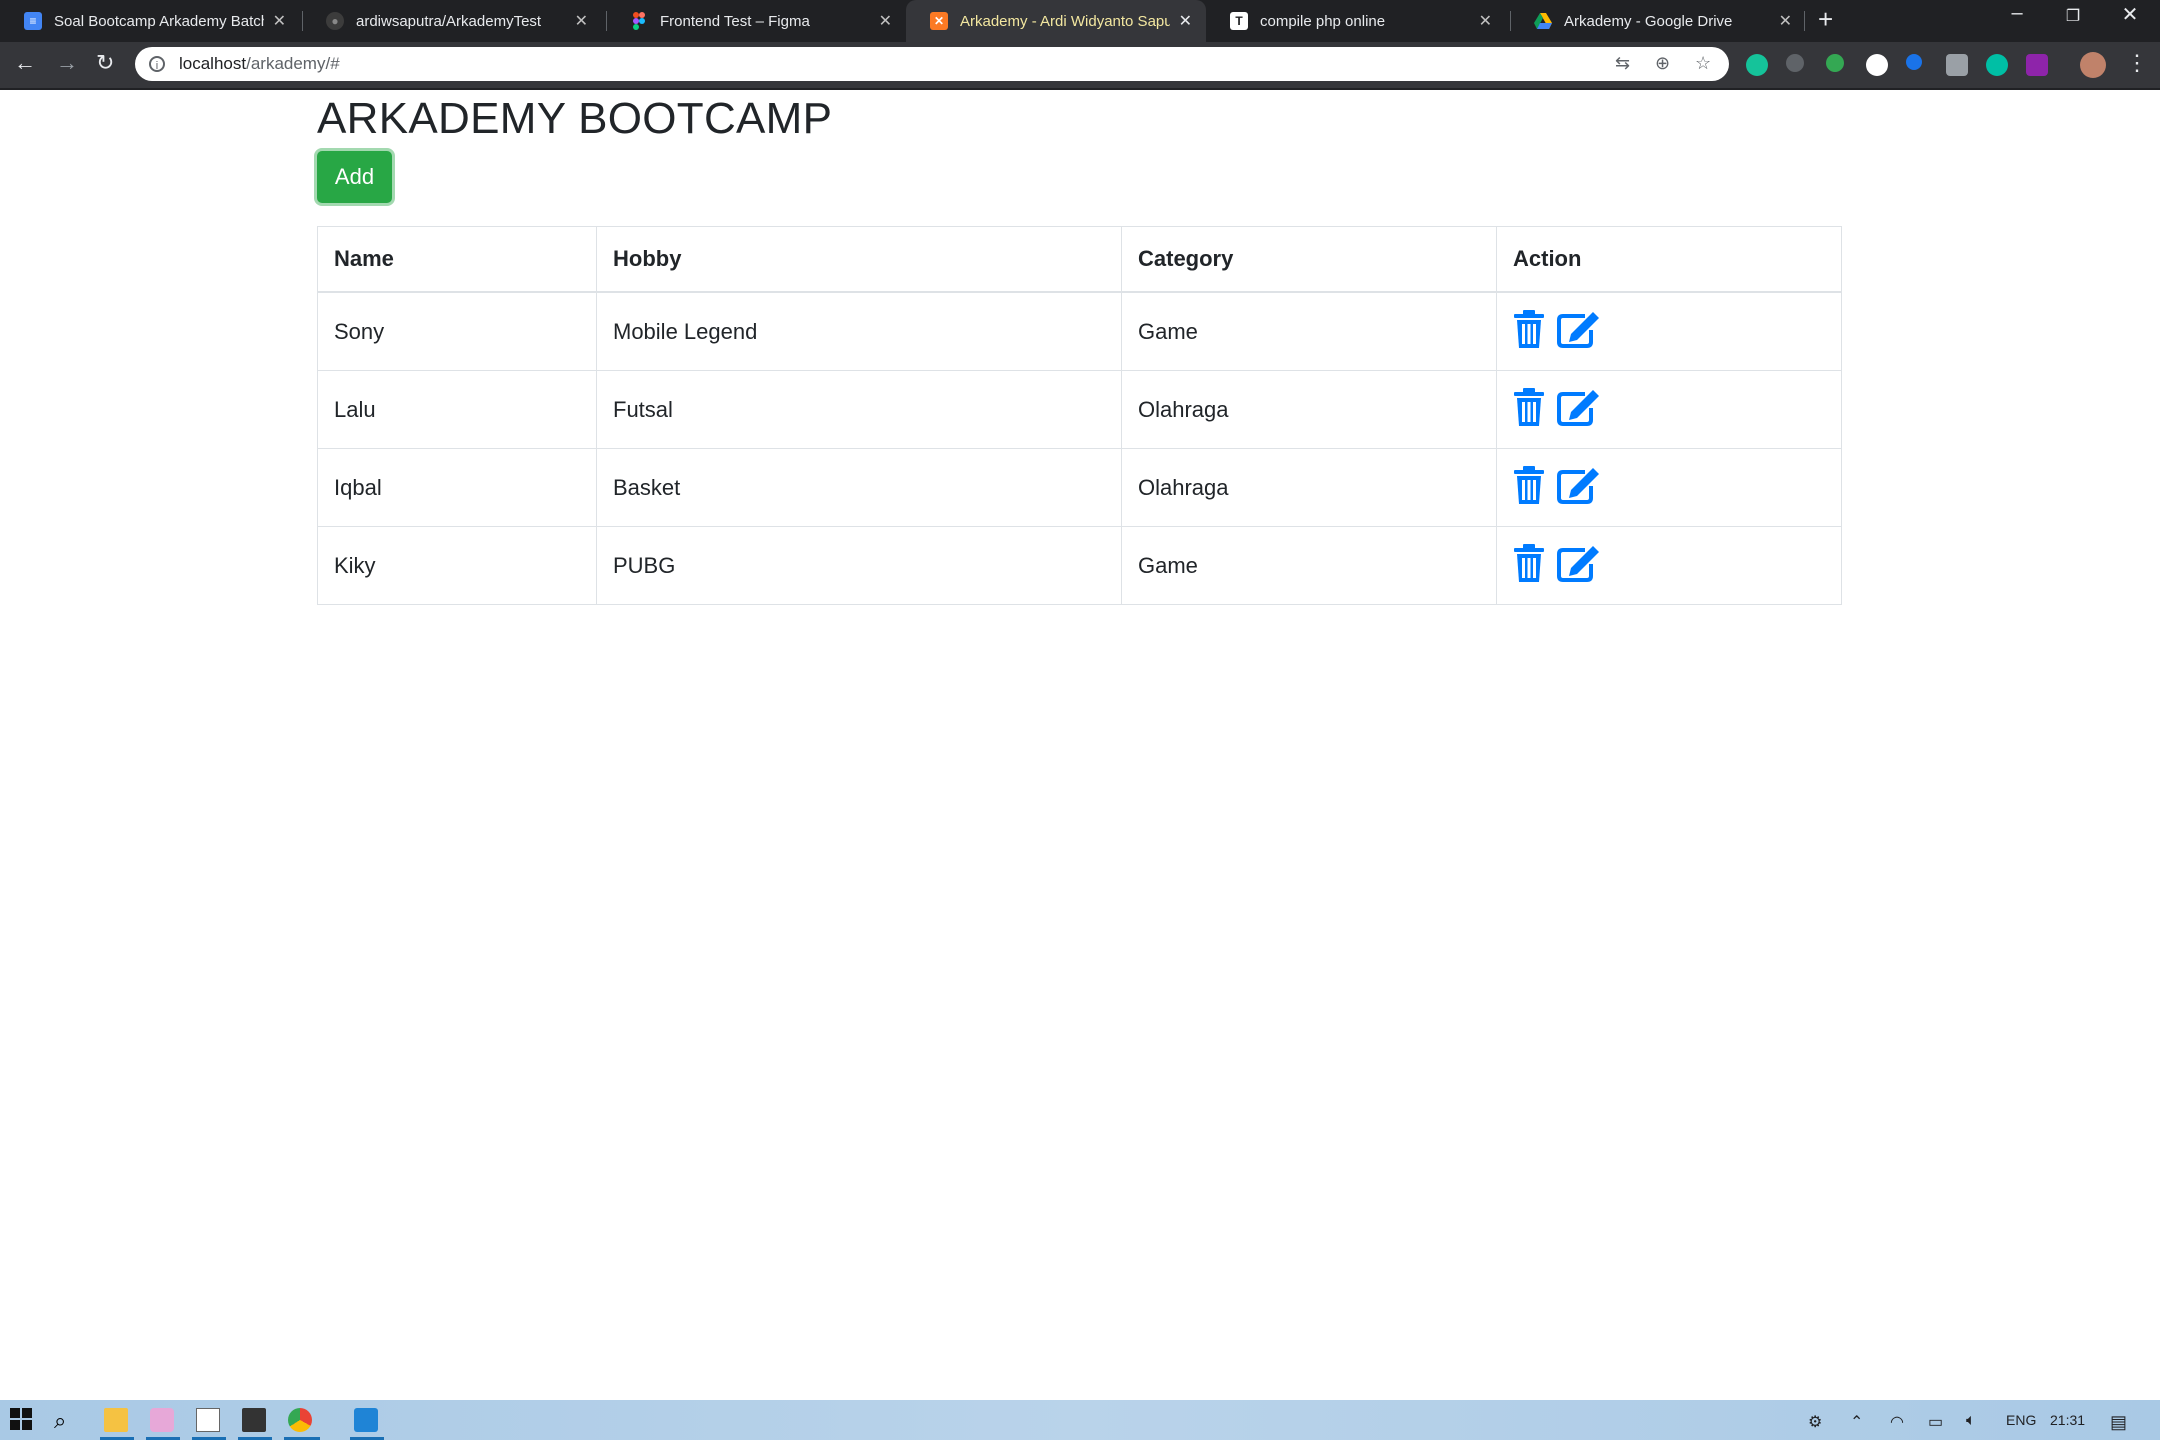 This screenshot has width=2160, height=1440. I want to click on paint3d-icon, so click(162, 1420).